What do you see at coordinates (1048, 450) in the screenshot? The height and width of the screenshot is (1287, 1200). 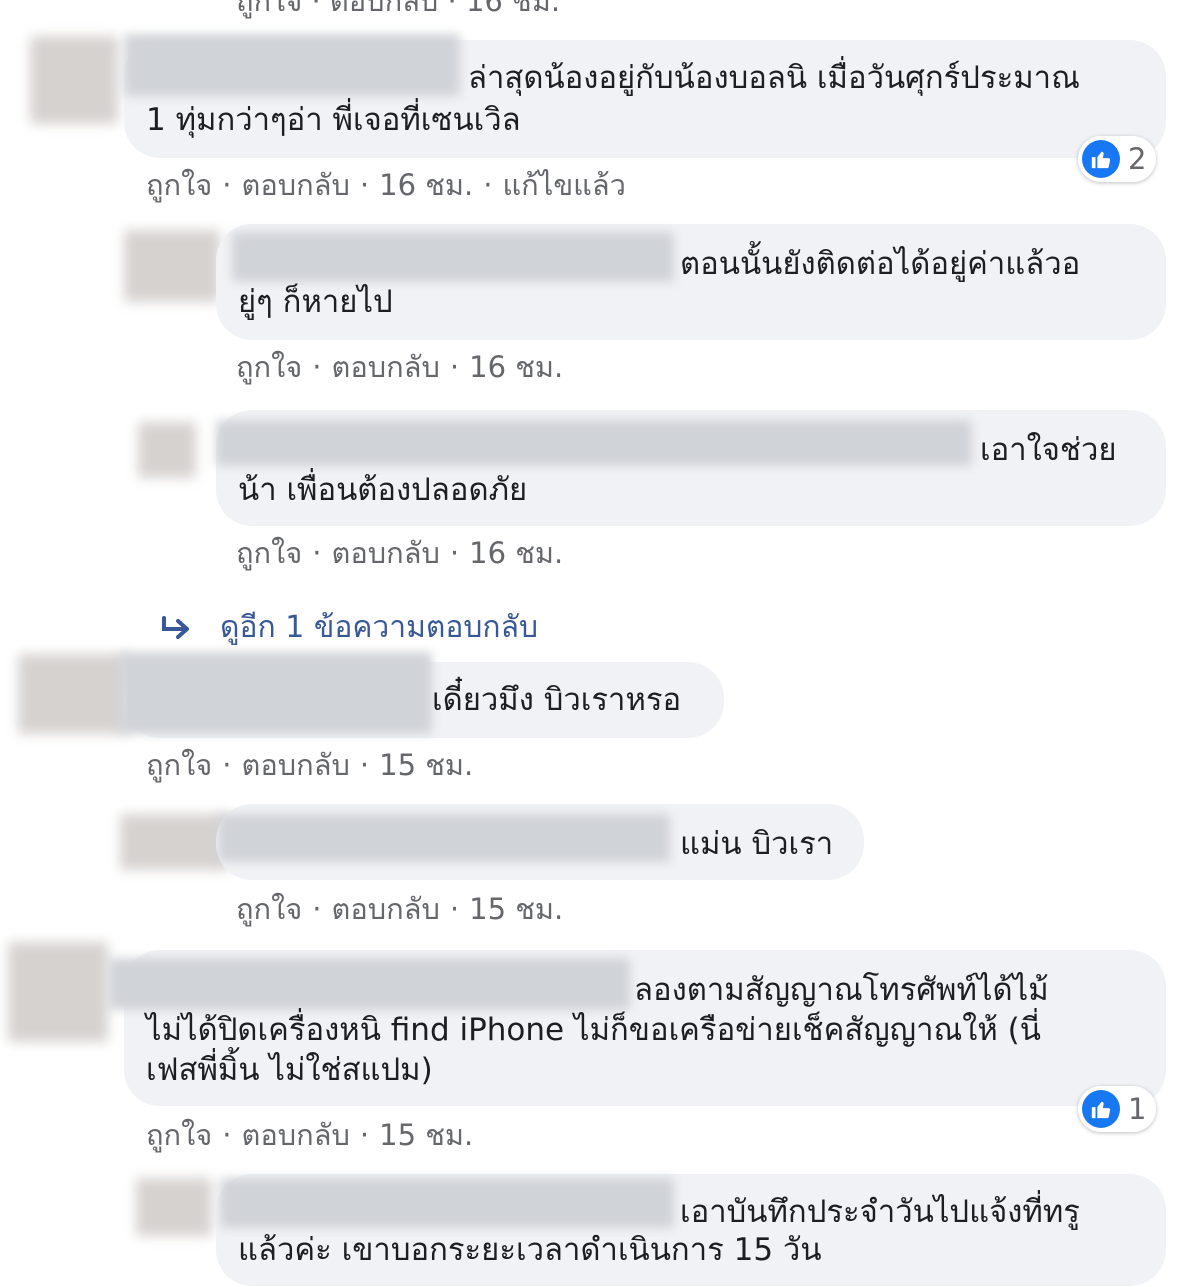 I see `comment-text: เอาใจช่วย` at bounding box center [1048, 450].